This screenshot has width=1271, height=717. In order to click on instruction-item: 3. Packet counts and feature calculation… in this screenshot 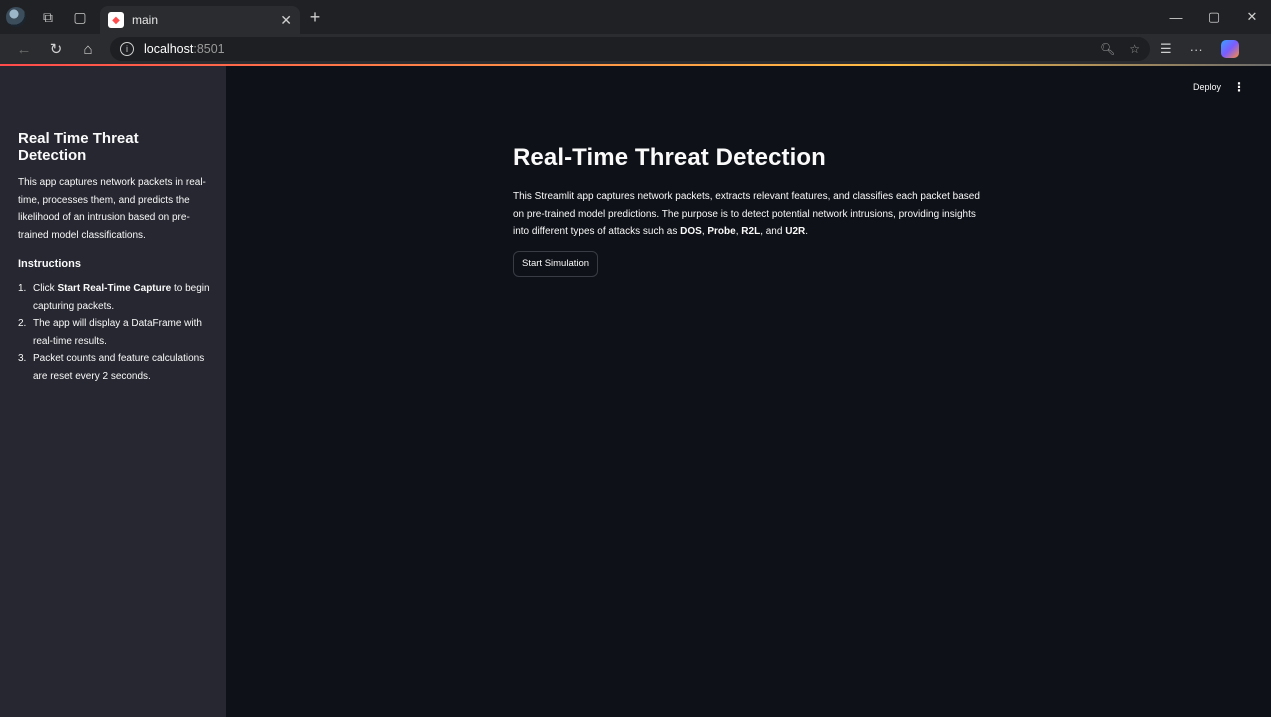, I will do `click(114, 367)`.